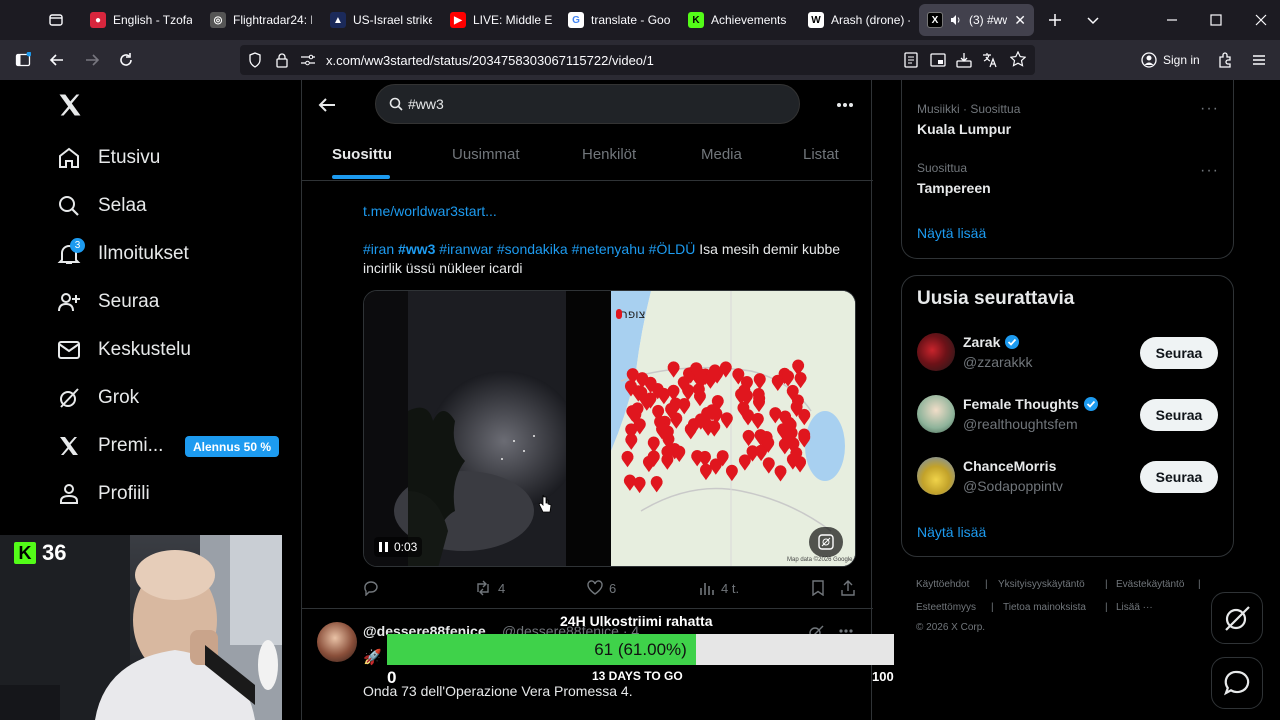 This screenshot has width=1280, height=720. Describe the element at coordinates (845, 105) in the screenshot. I see `more-options-icon` at that location.